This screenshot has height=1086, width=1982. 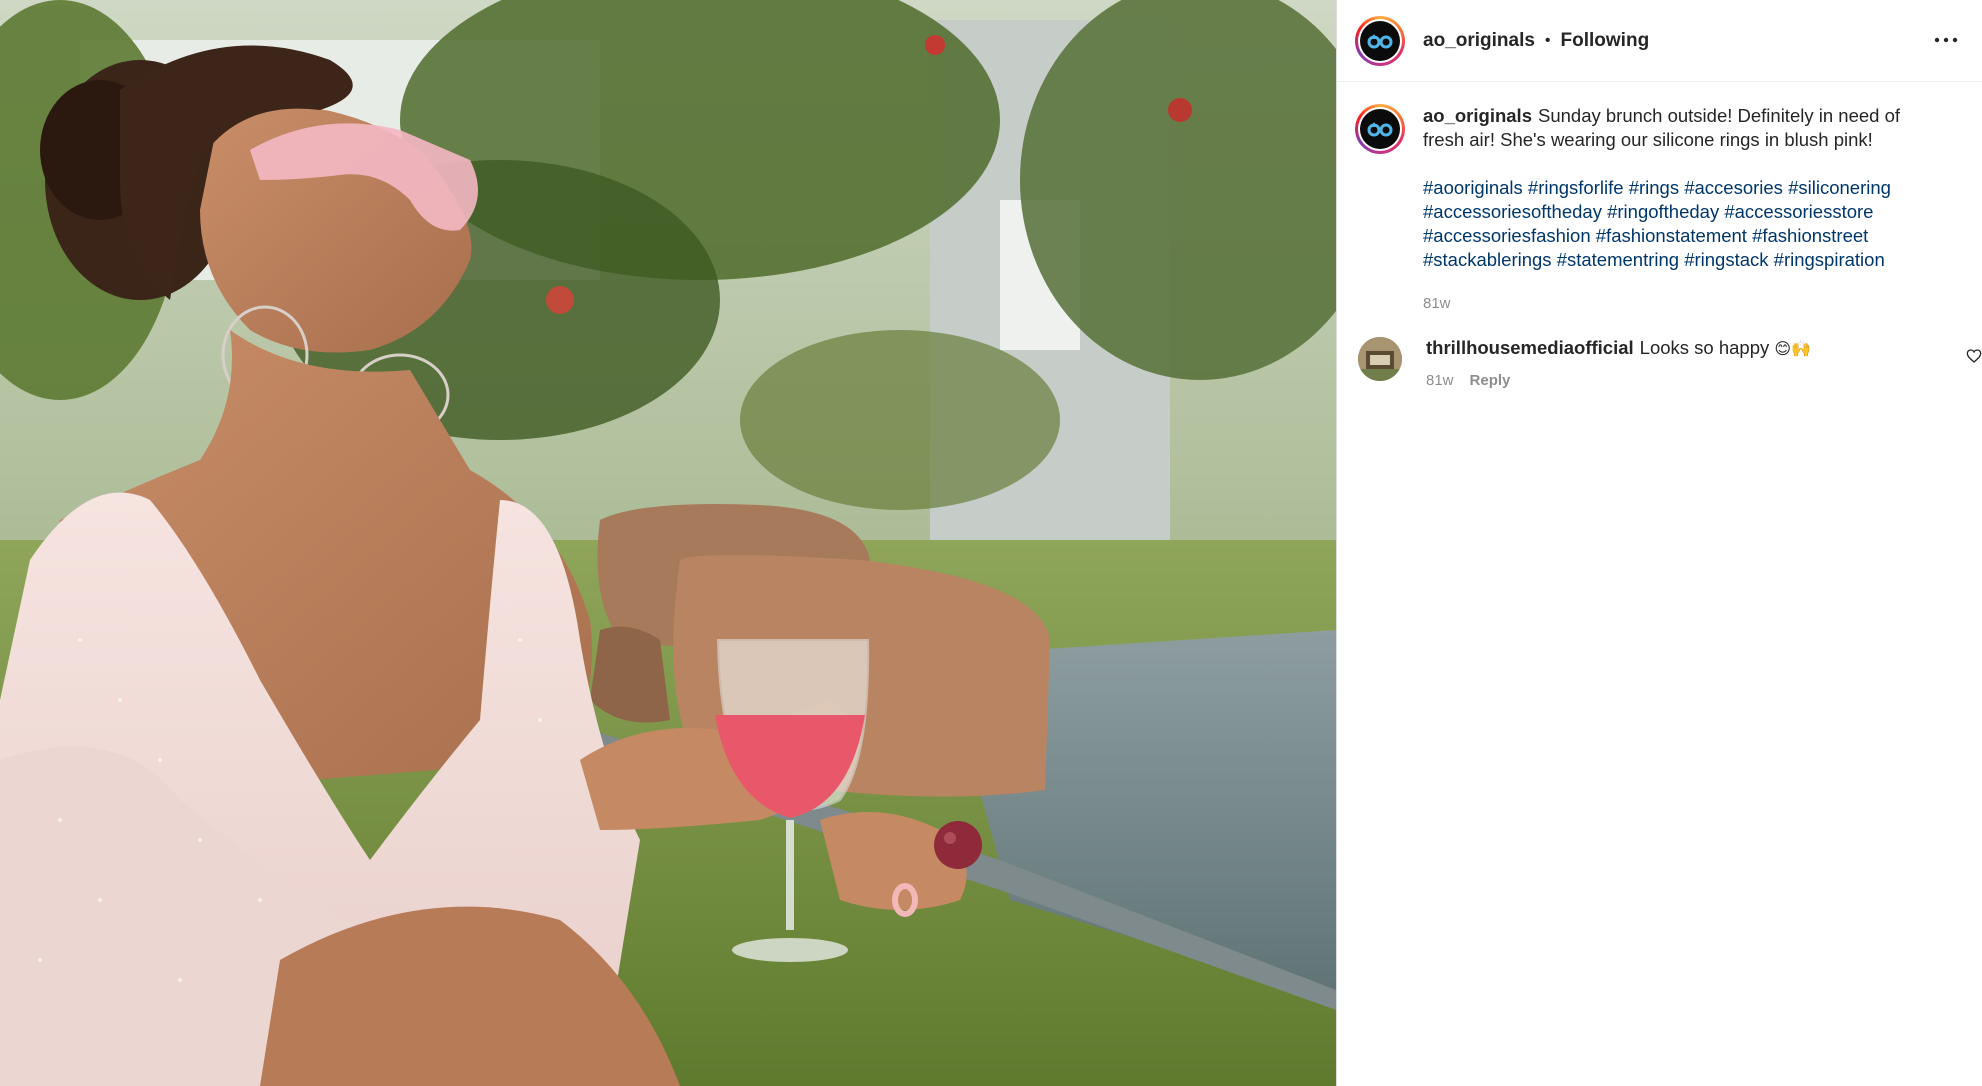 What do you see at coordinates (1663, 211) in the screenshot?
I see `hashtag-link: #ringoftheday` at bounding box center [1663, 211].